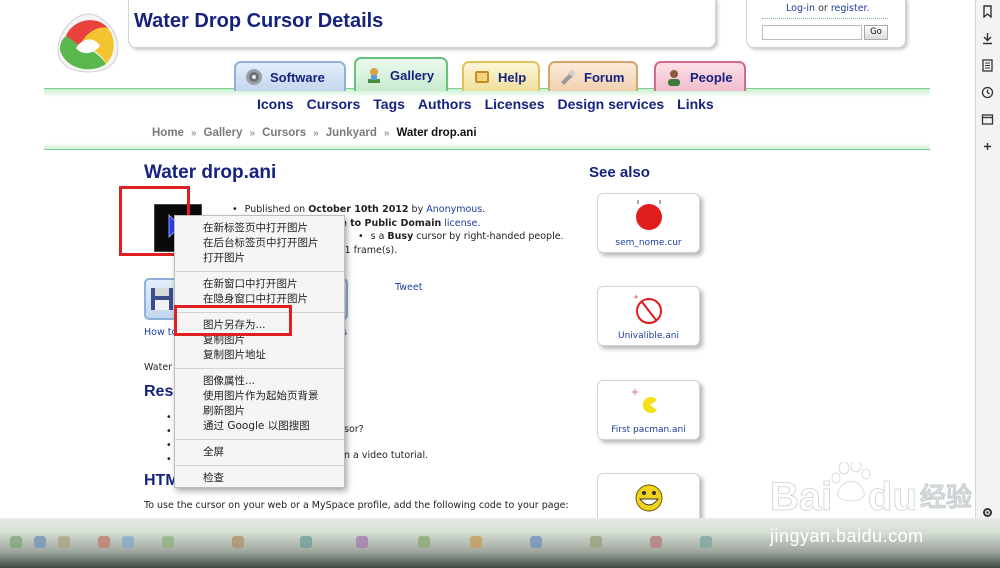  I want to click on breadcrumb-current: Water drop.ani, so click(436, 133).